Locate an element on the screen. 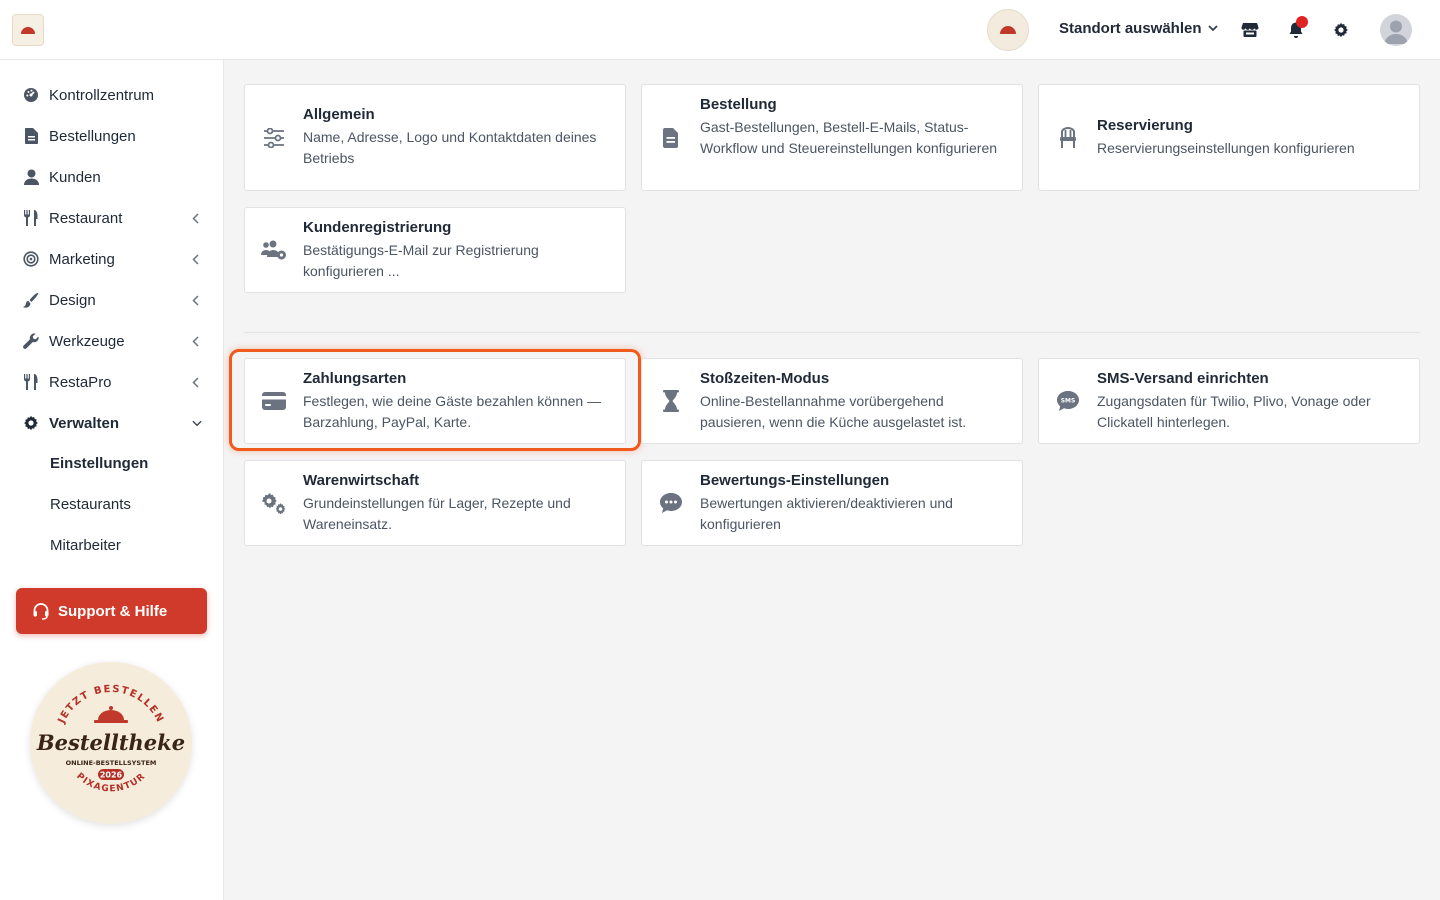 The image size is (1440, 900). user-avatar-icon is located at coordinates (1396, 30).